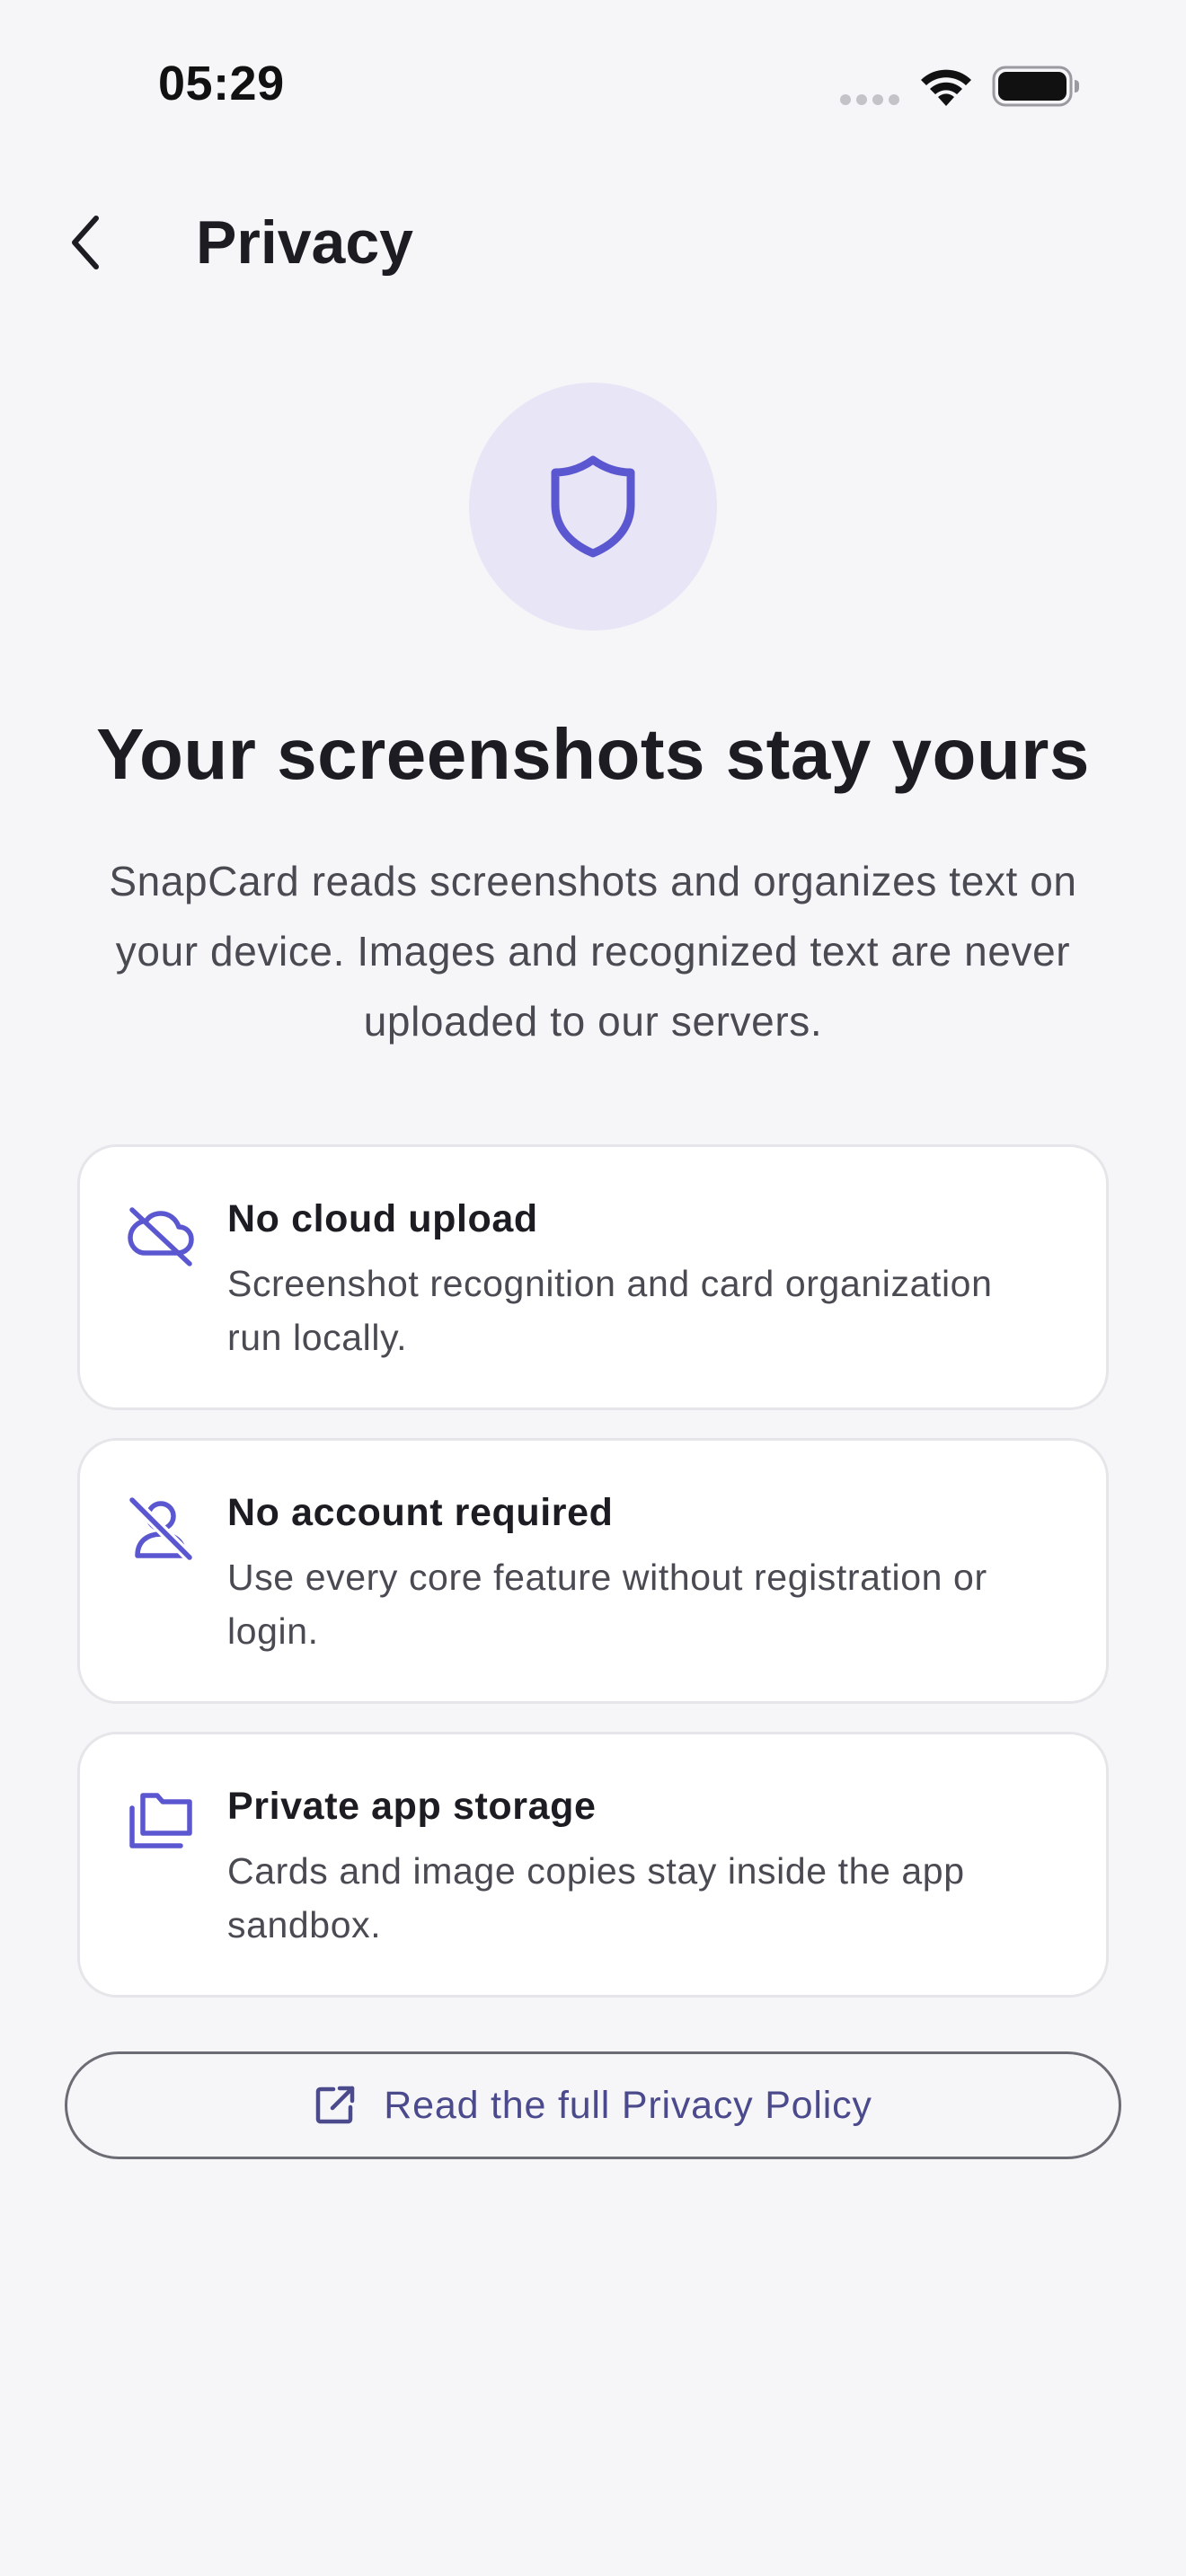 The height and width of the screenshot is (2576, 1186). Describe the element at coordinates (304, 242) in the screenshot. I see `page-title: Privacy` at that location.